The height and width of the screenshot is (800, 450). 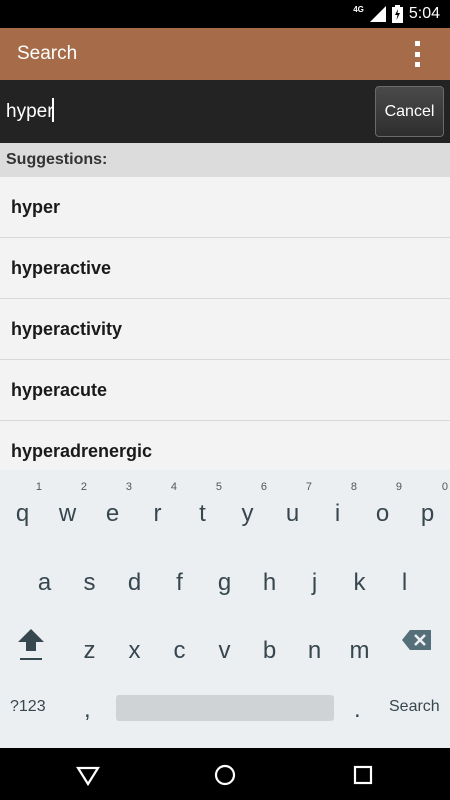 I want to click on key-b: b, so click(x=269, y=651).